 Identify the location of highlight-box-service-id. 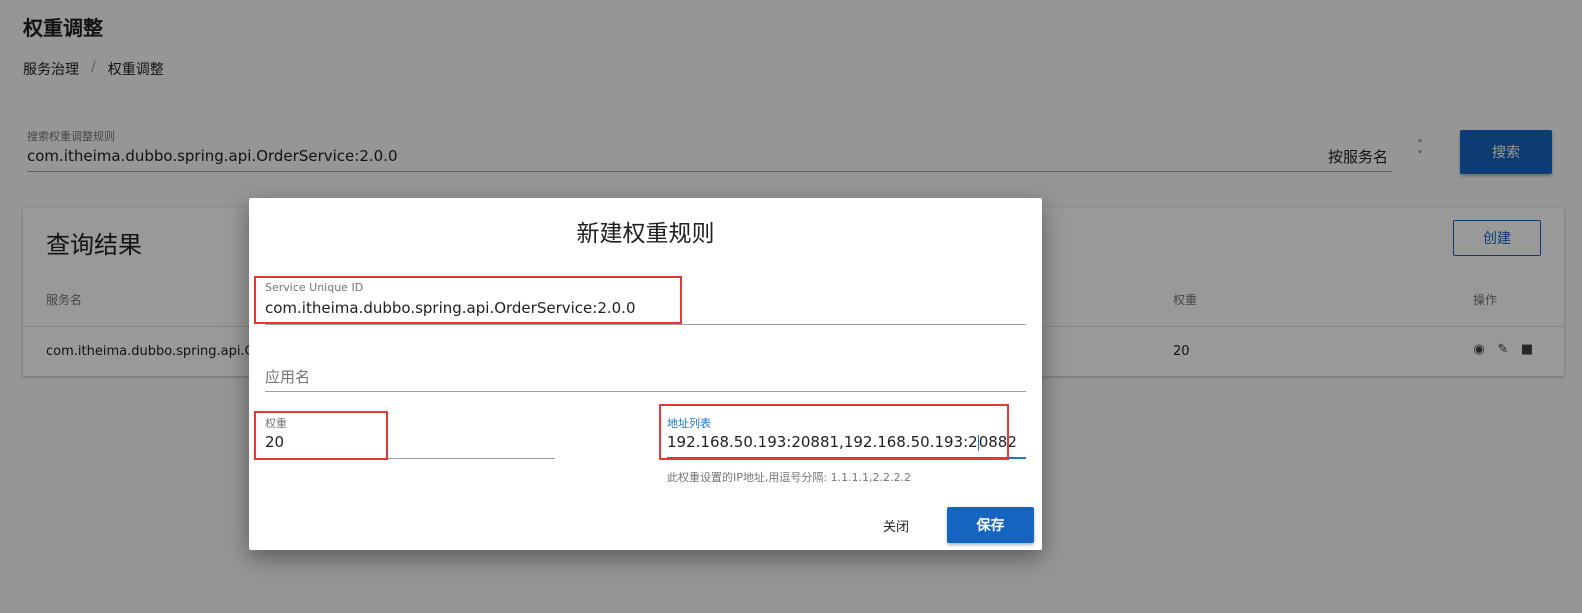
(468, 300).